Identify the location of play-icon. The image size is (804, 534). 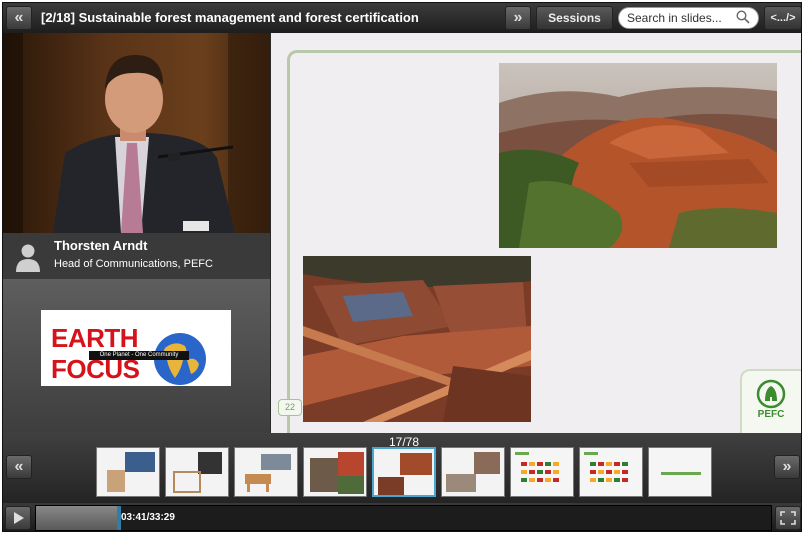
(19, 518).